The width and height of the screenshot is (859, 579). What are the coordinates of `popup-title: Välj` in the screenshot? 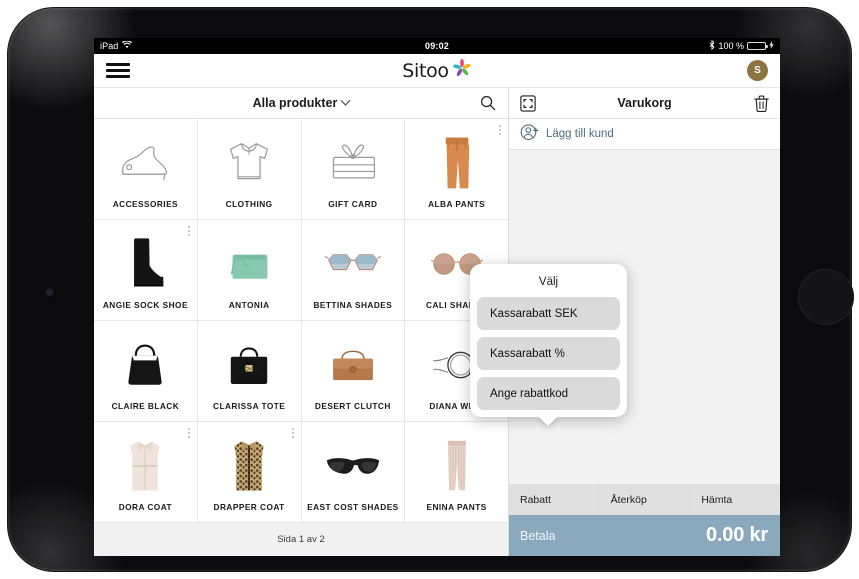 It's located at (548, 282).